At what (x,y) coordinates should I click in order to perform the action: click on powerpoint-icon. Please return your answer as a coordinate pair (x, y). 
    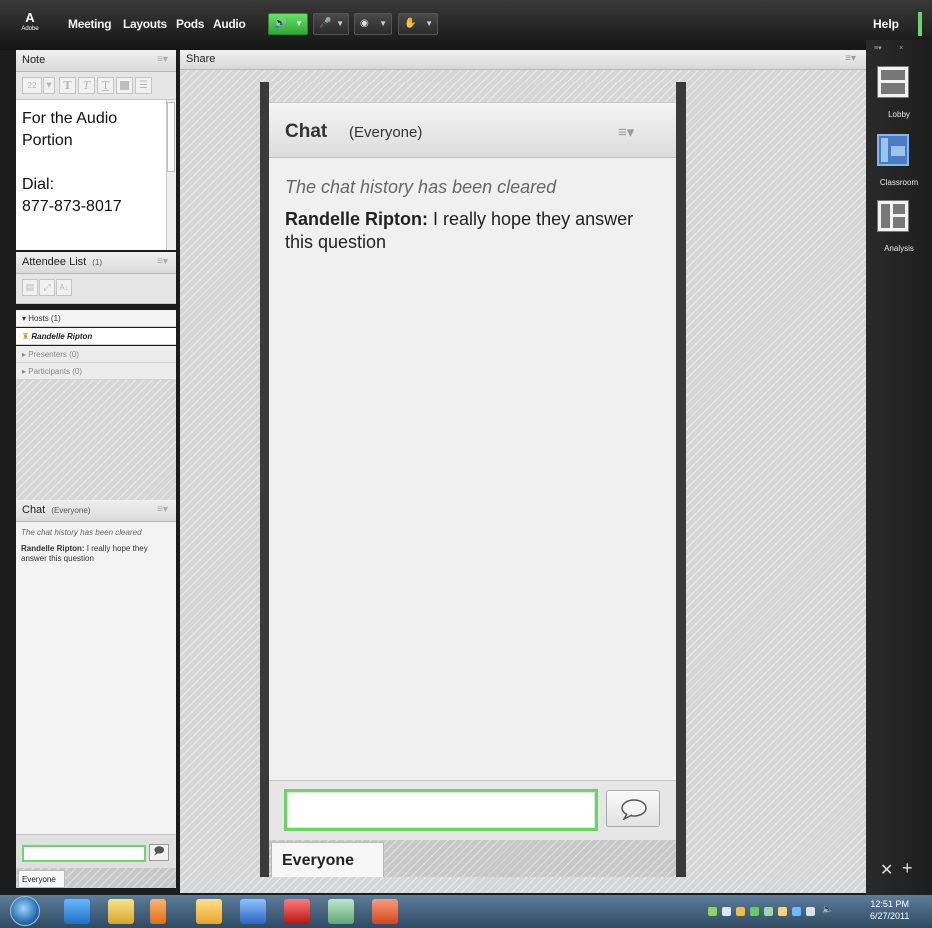
    Looking at the image, I should click on (385, 911).